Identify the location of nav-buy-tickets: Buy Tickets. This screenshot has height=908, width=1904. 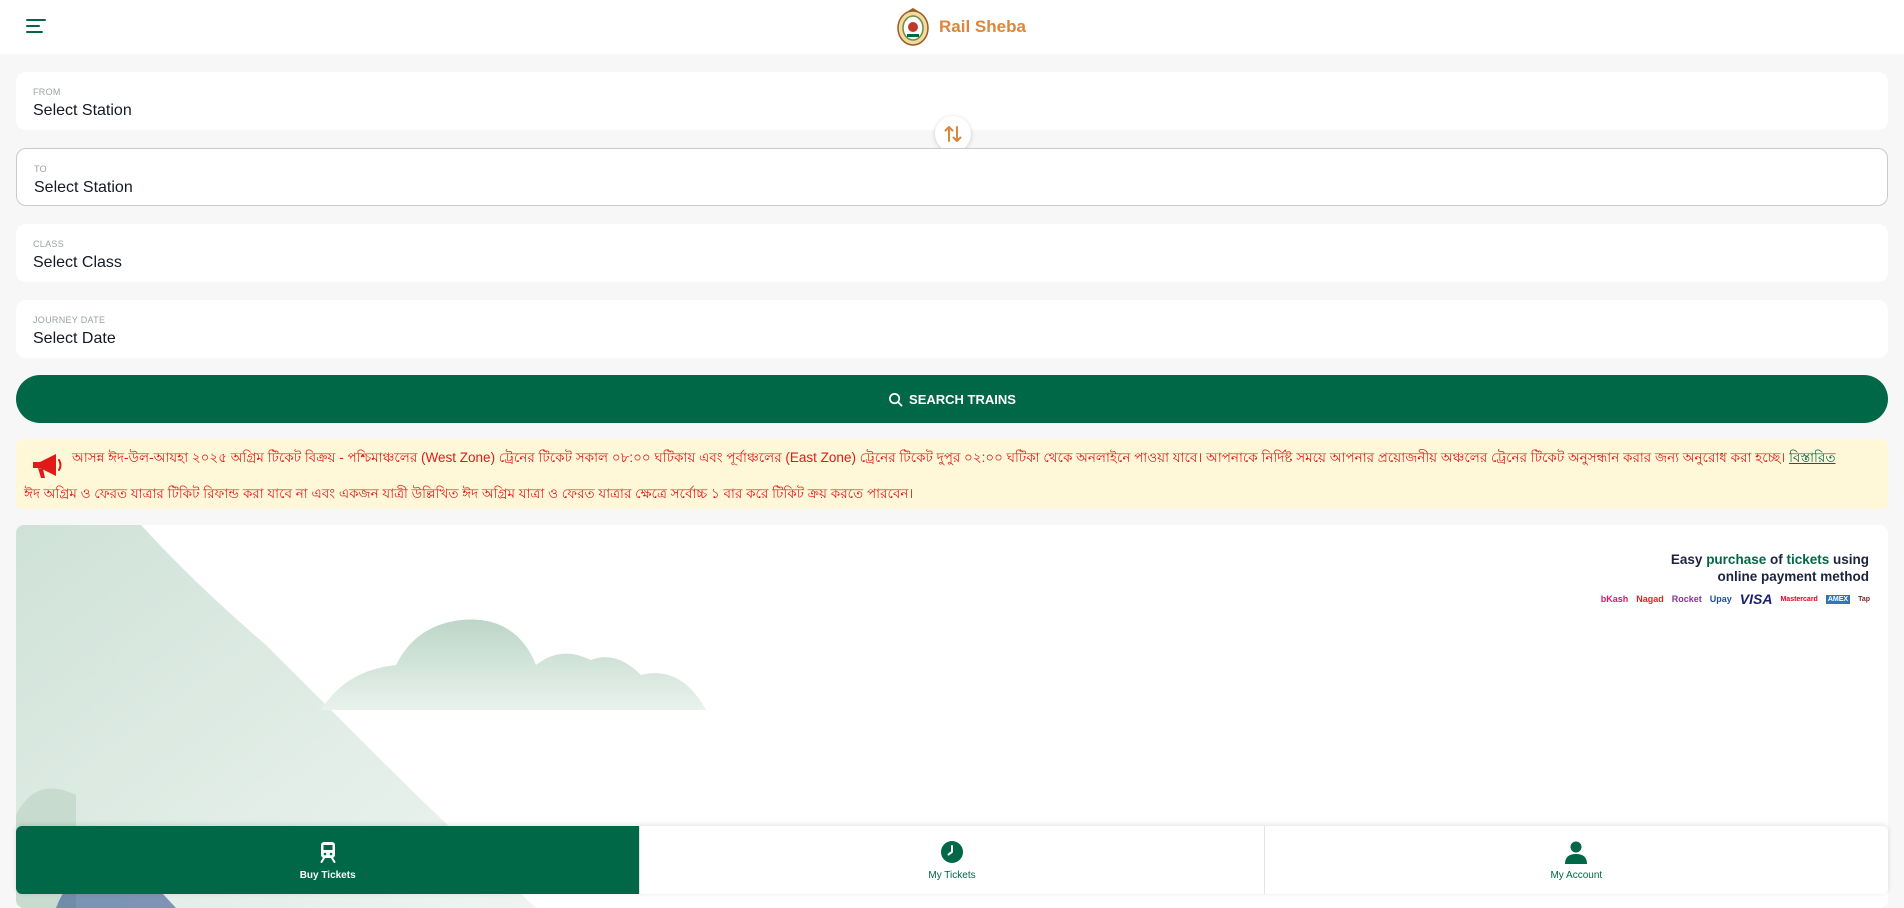
(328, 860).